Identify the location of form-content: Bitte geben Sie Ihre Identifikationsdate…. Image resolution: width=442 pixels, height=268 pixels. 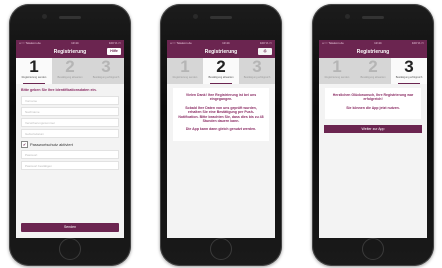
(70, 130).